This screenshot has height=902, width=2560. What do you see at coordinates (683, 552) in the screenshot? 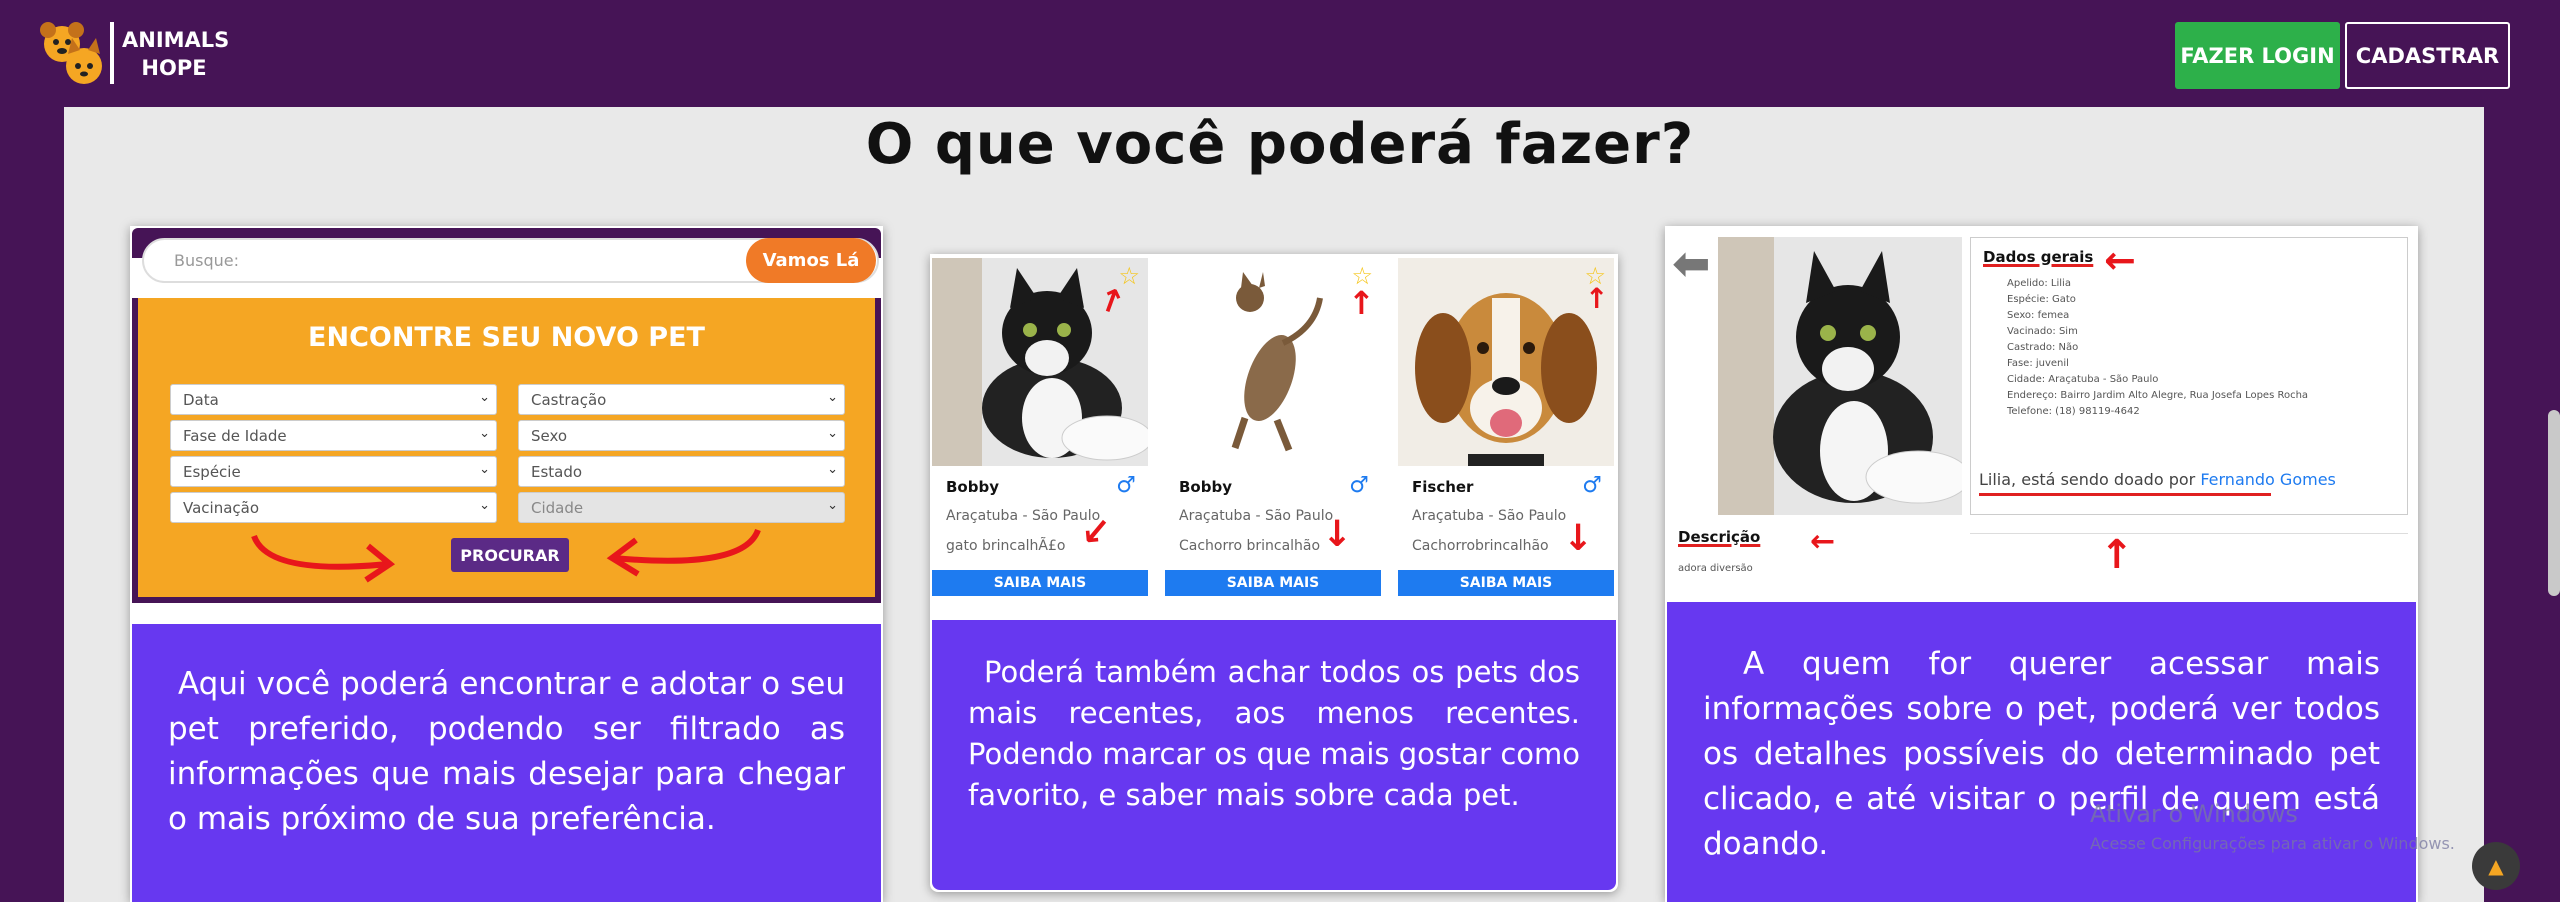
I see `curved-arrow-left-icon` at bounding box center [683, 552].